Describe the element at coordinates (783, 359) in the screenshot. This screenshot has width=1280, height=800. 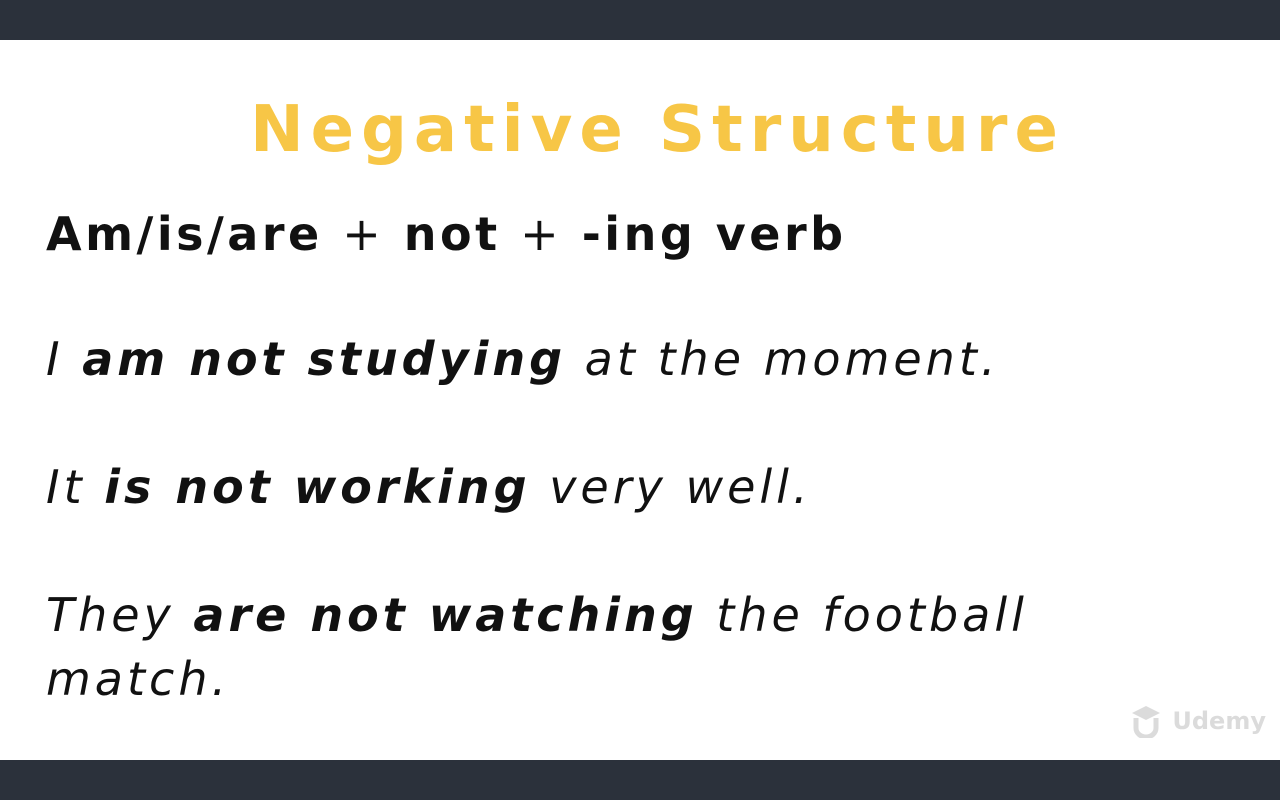
I see `sentence-rest: at the moment.` at that location.